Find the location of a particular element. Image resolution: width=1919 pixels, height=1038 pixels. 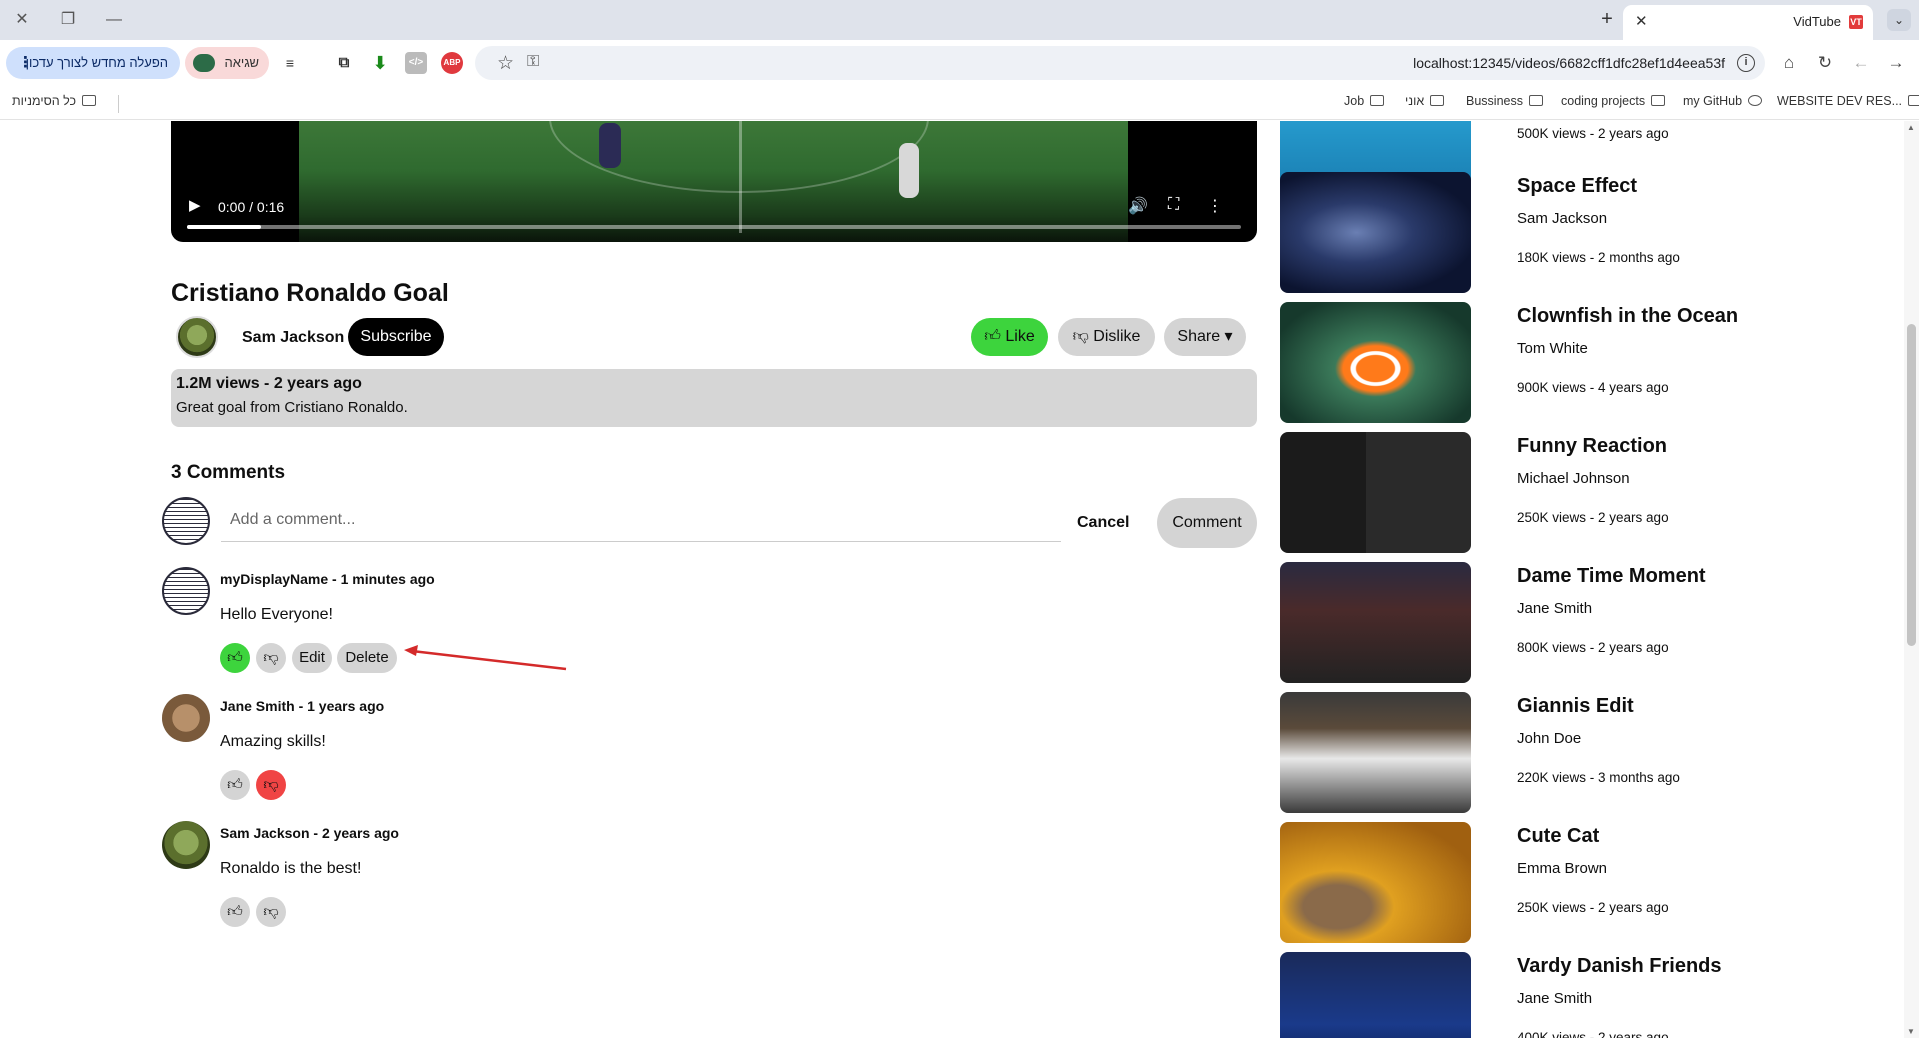

scroll-down-icon: ▼ is located at coordinates (1911, 1031).